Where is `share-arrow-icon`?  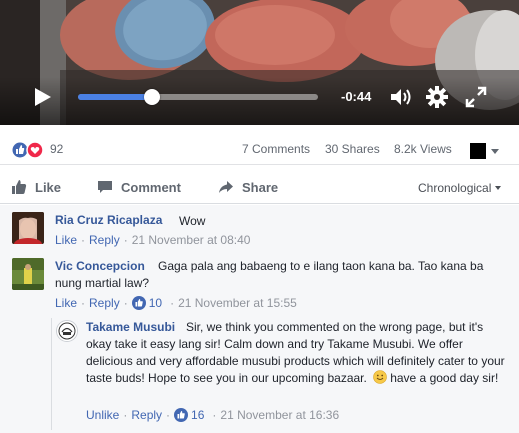
share-arrow-icon is located at coordinates (226, 187).